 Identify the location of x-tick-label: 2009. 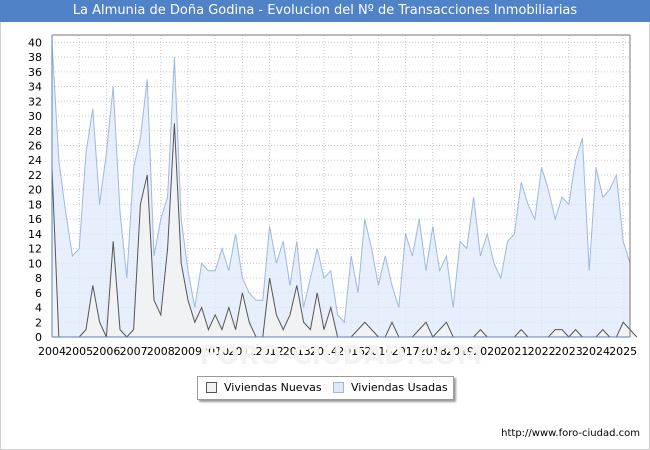
(188, 351).